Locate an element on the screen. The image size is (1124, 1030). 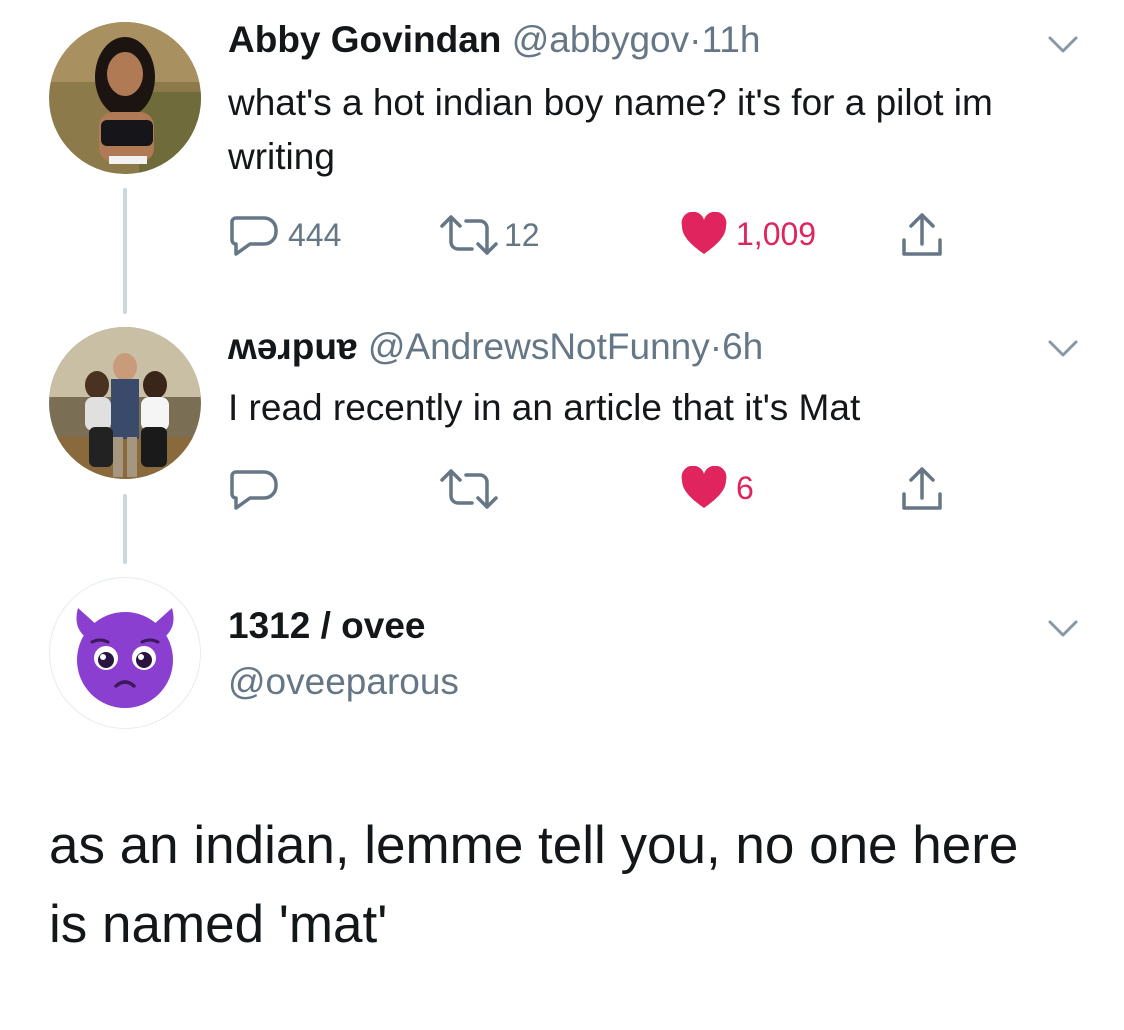
retweet-button is located at coordinates (473, 489).